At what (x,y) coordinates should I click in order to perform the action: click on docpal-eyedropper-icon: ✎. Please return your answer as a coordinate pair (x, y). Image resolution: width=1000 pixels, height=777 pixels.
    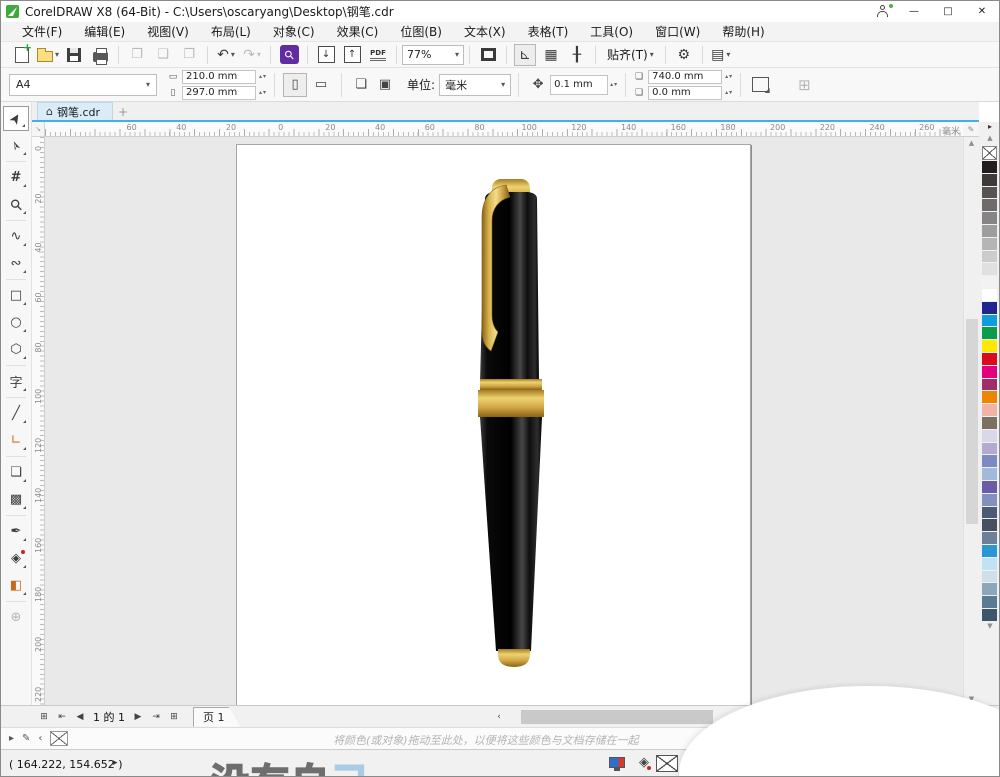
    Looking at the image, I should click on (26, 738).